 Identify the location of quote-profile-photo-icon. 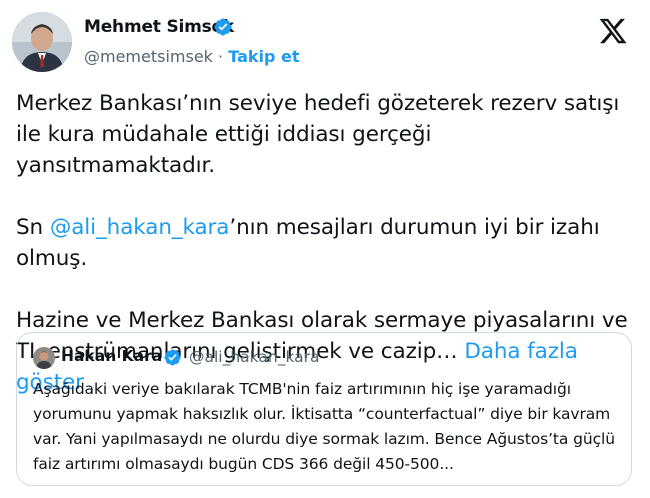
(44, 358).